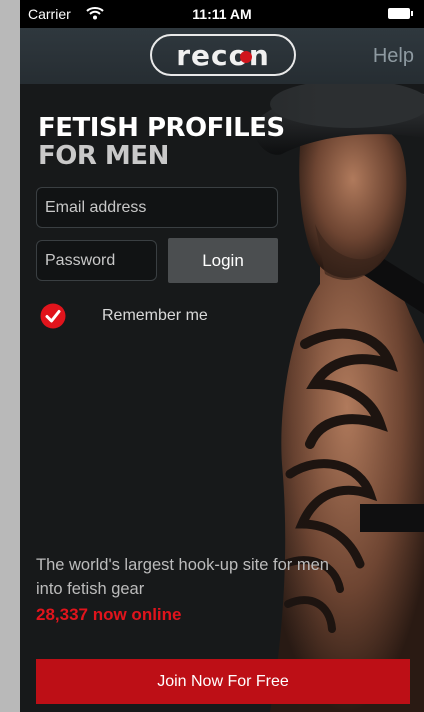  Describe the element at coordinates (96, 207) in the screenshot. I see `email-placeholder: Email address` at that location.